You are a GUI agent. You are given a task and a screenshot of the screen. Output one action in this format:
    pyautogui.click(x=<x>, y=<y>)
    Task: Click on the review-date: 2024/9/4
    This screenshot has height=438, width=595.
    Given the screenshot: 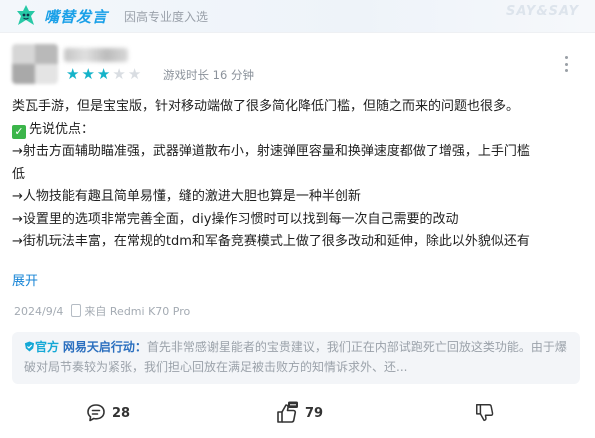 What is the action you would take?
    pyautogui.click(x=39, y=311)
    